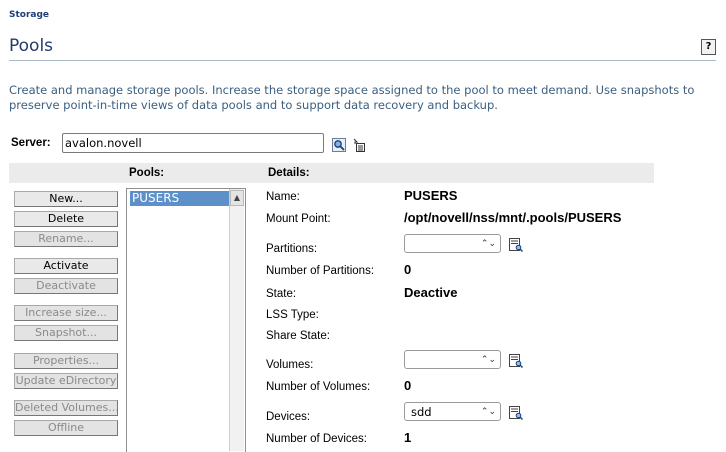 The height and width of the screenshot is (452, 726). I want to click on pools-scrollbar, so click(236, 320).